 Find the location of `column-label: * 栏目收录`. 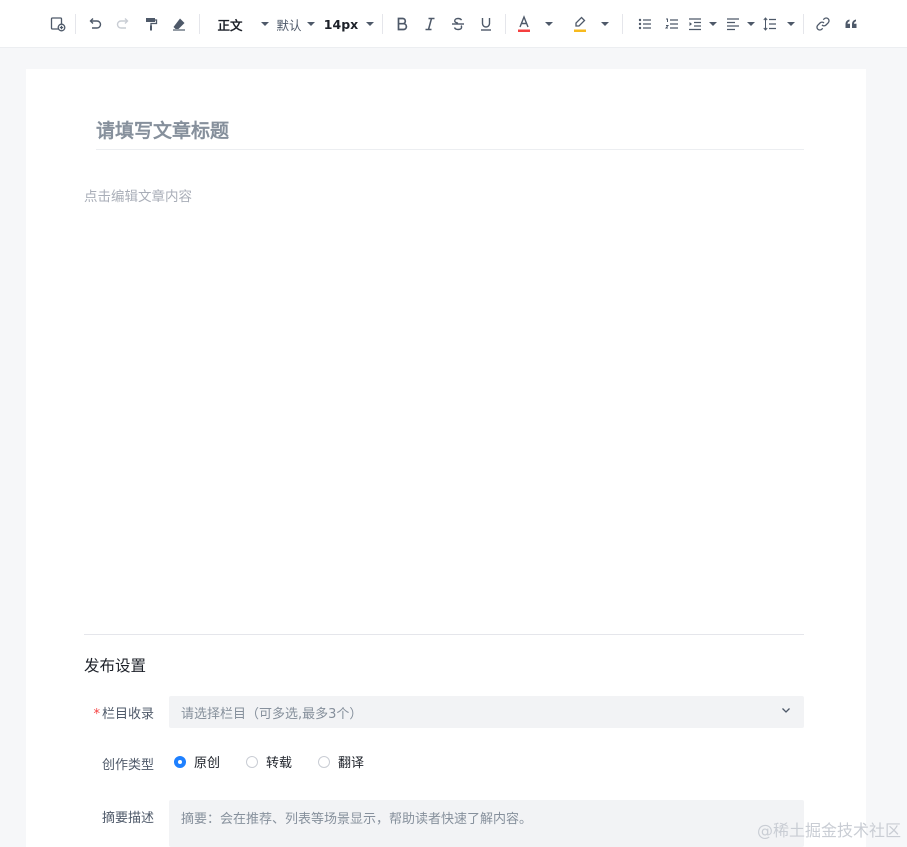

column-label: * 栏目收录 is located at coordinates (119, 712).